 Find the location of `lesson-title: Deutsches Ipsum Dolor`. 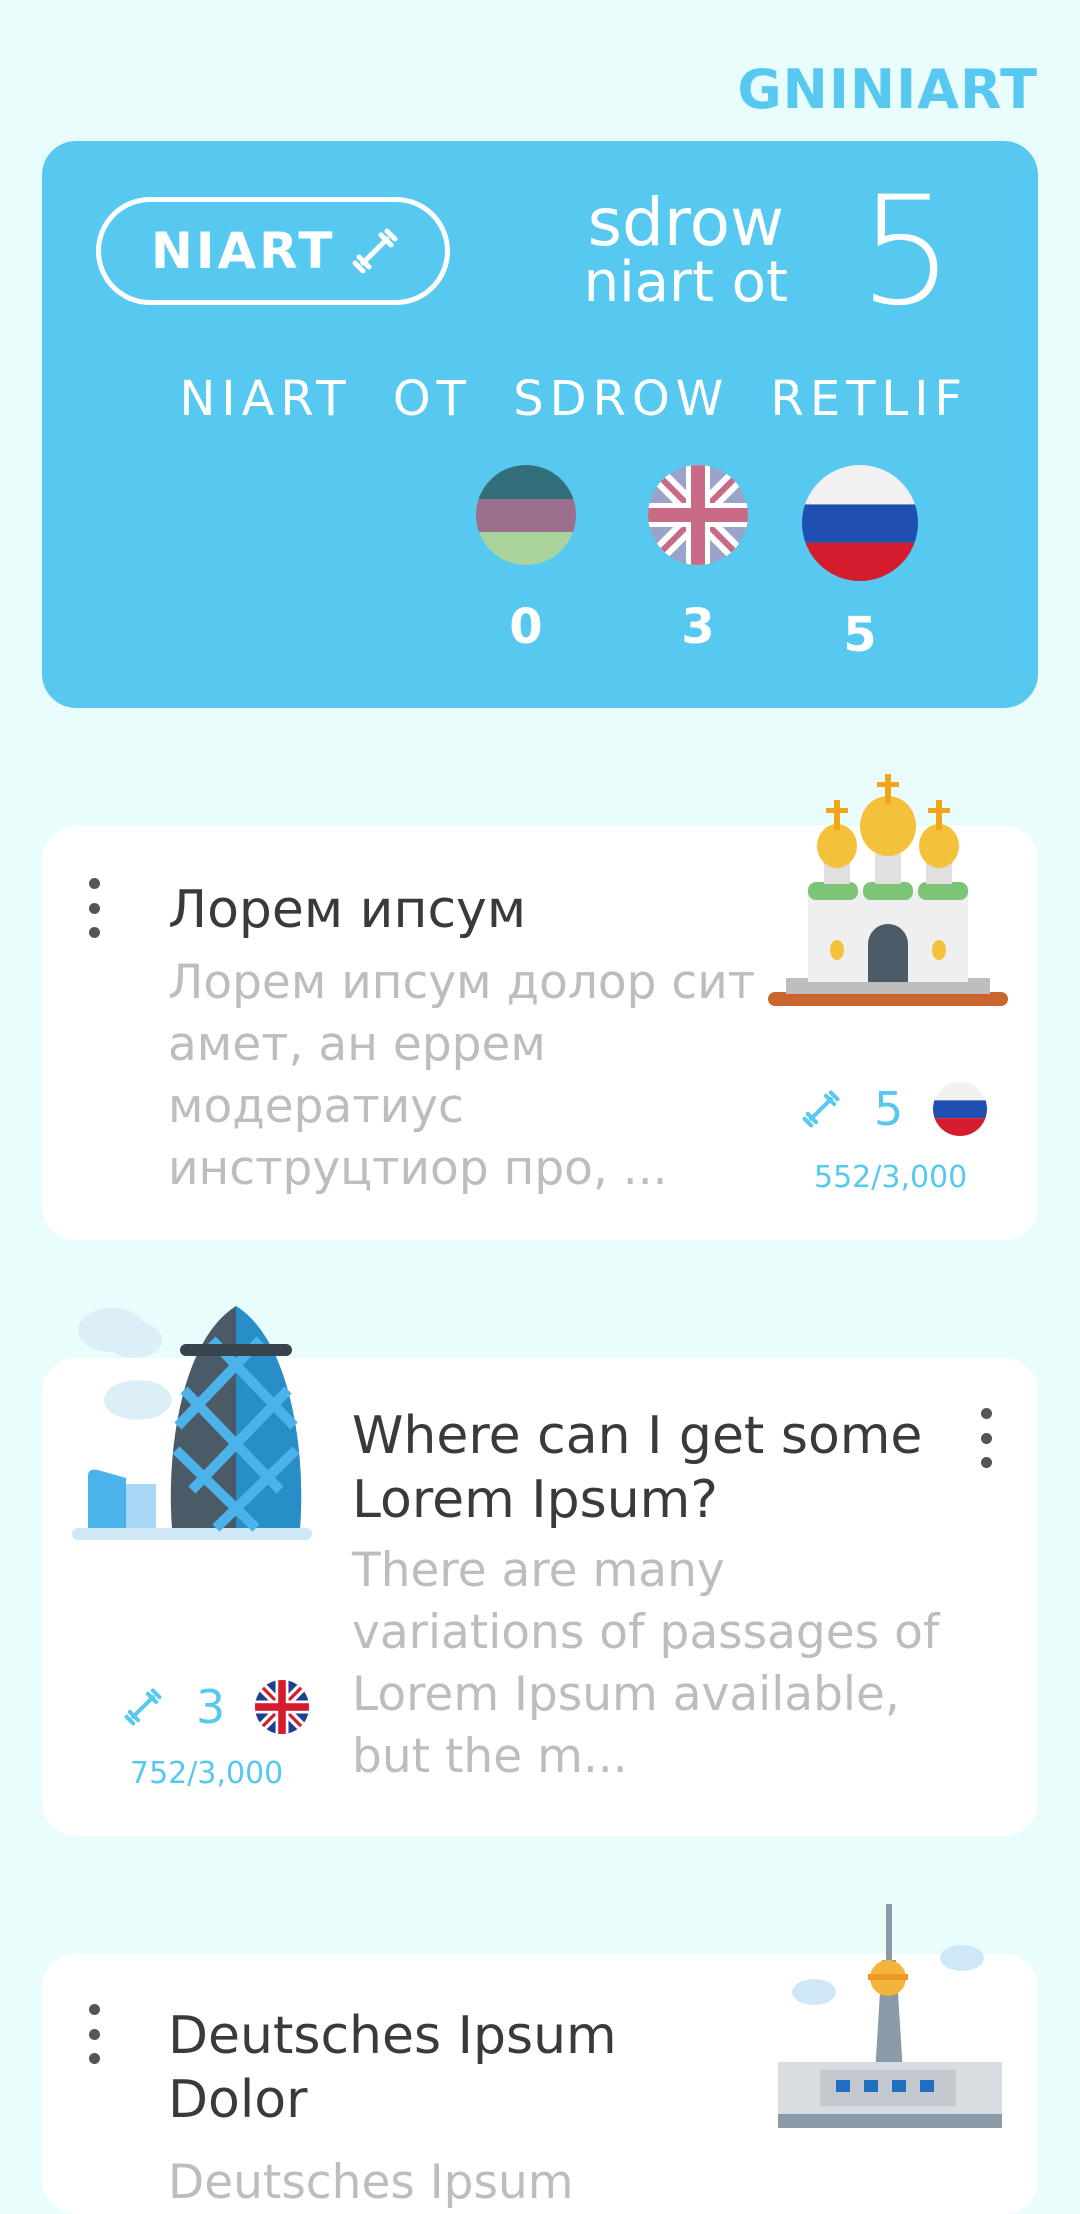

lesson-title: Deutsches Ipsum Dolor is located at coordinates (392, 2068).